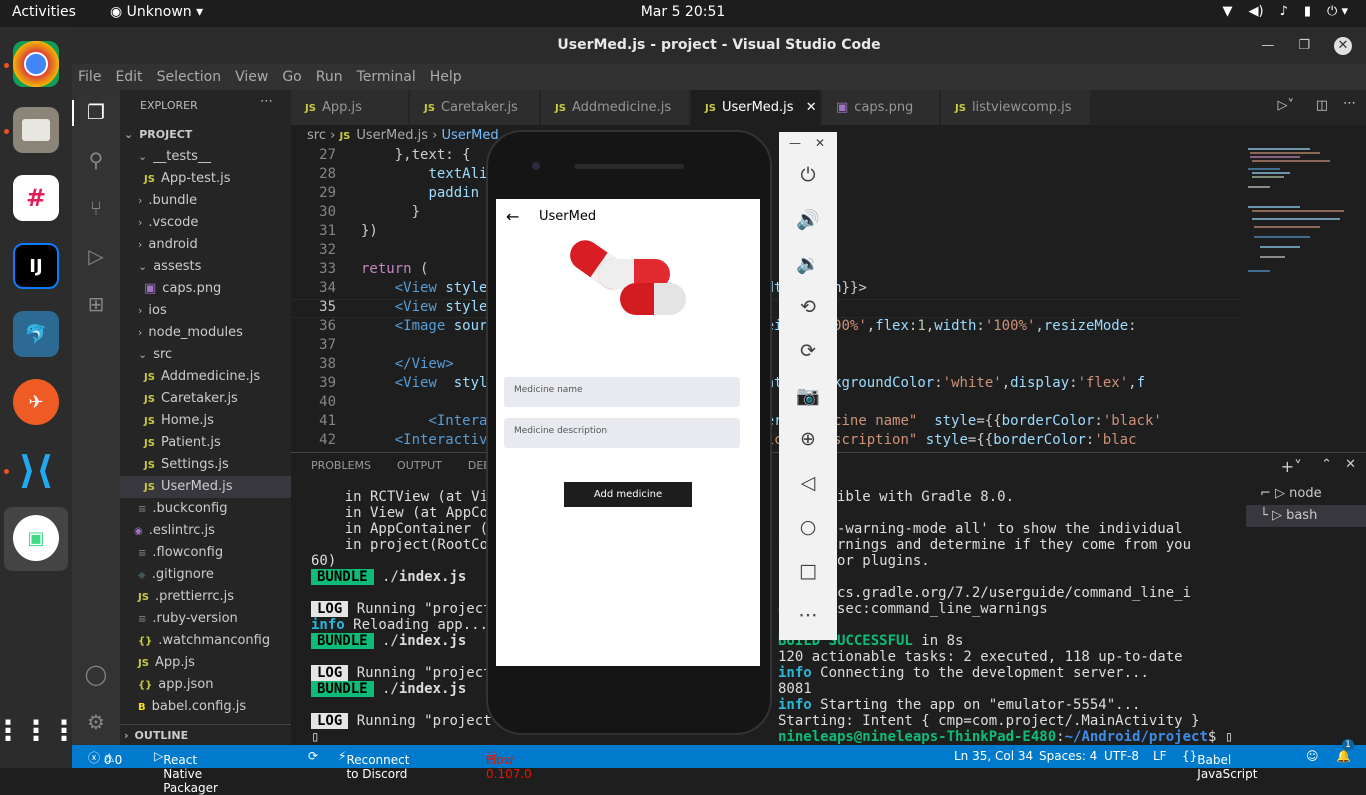 This screenshot has width=1366, height=795. Describe the element at coordinates (469, 135) in the screenshot. I see `breadcrumb-symbol: UserMed` at that location.